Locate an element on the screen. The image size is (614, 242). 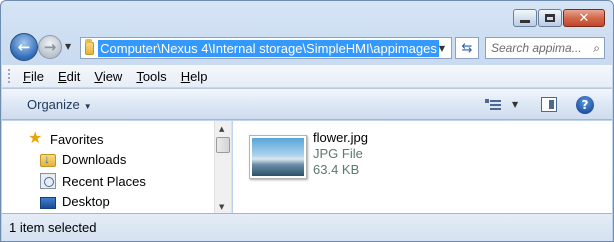
file-type: JPG File is located at coordinates (338, 153).